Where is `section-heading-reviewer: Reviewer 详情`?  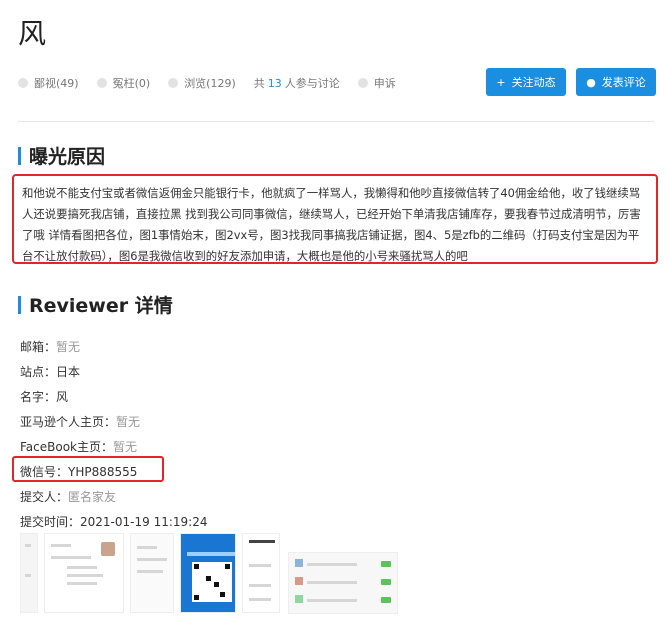
section-heading-reviewer: Reviewer 详情 is located at coordinates (95, 304).